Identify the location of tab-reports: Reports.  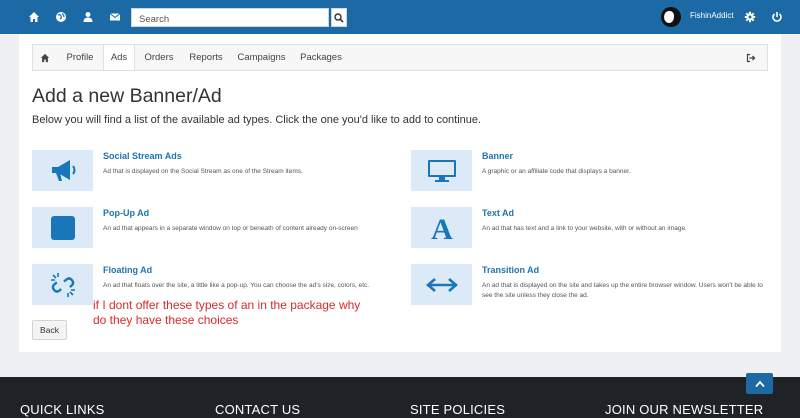
(206, 57).